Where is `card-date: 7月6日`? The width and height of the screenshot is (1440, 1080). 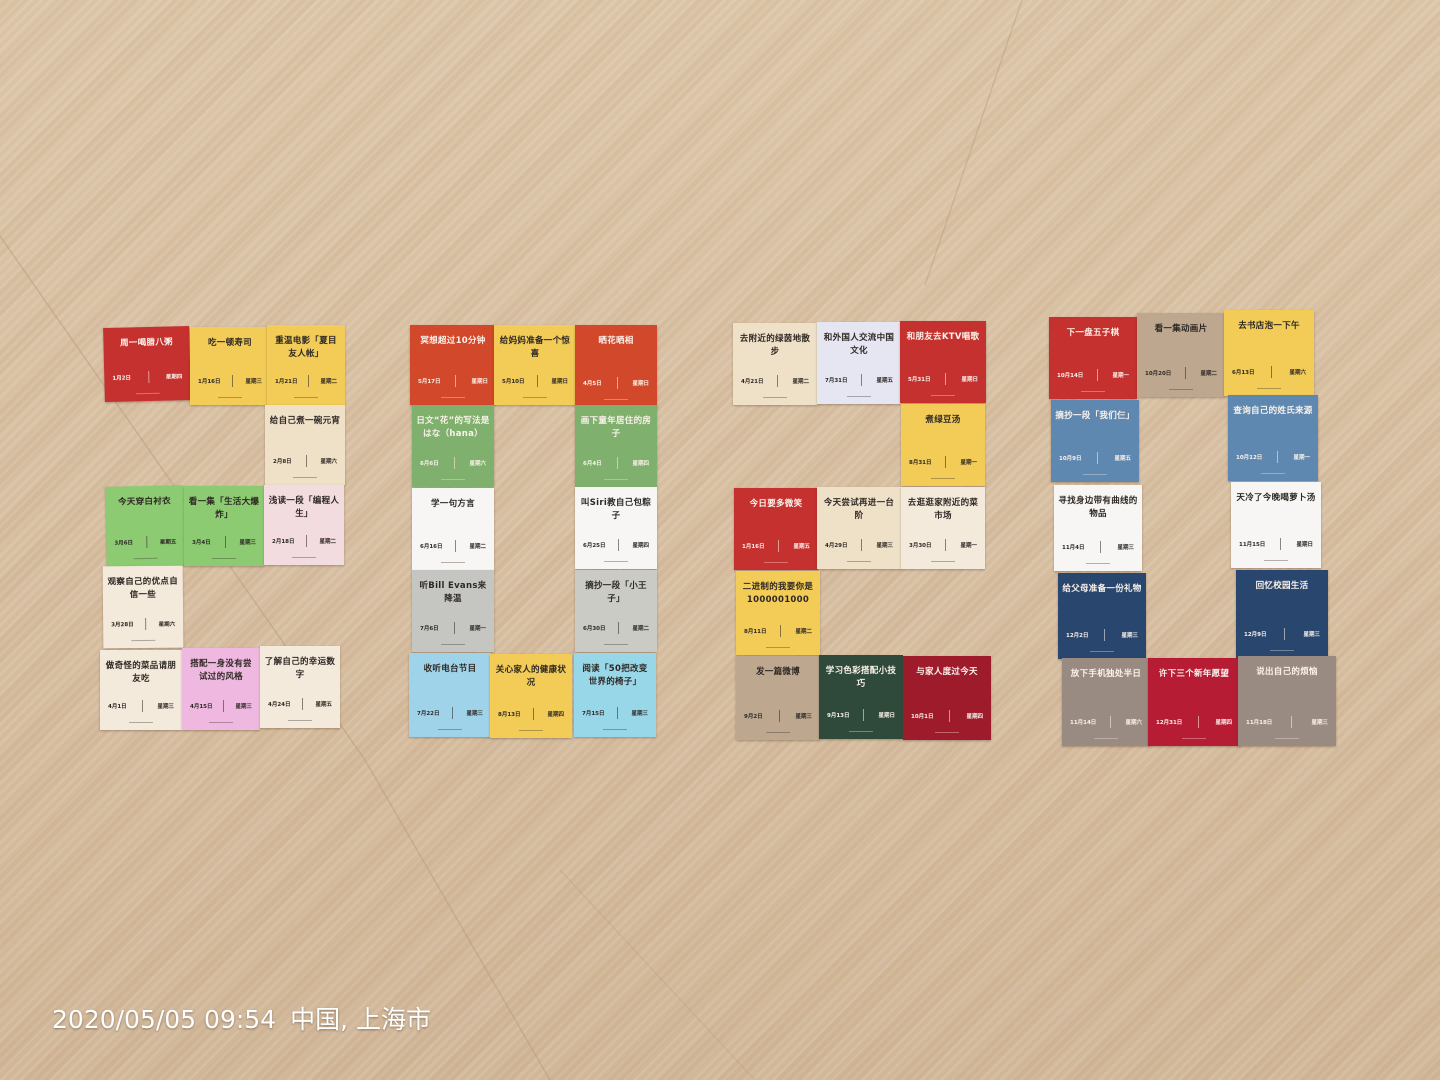
card-date: 7月6日 is located at coordinates (429, 629).